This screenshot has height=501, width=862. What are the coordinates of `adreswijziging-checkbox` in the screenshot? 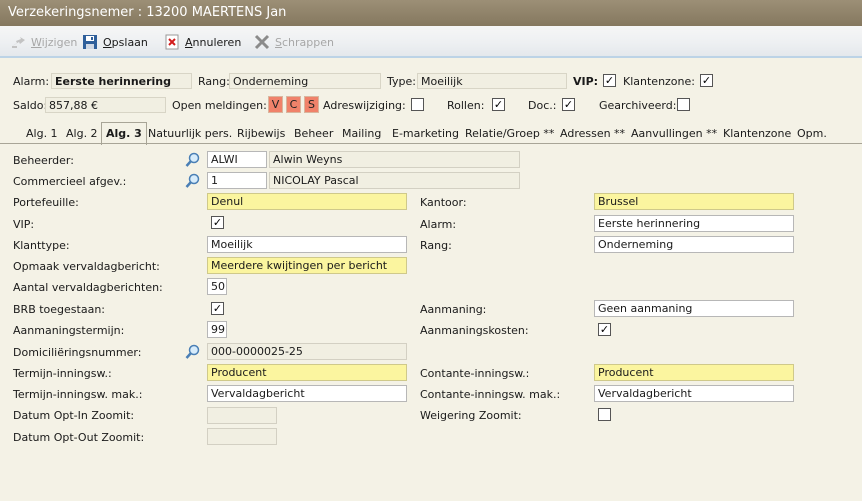 It's located at (417, 104).